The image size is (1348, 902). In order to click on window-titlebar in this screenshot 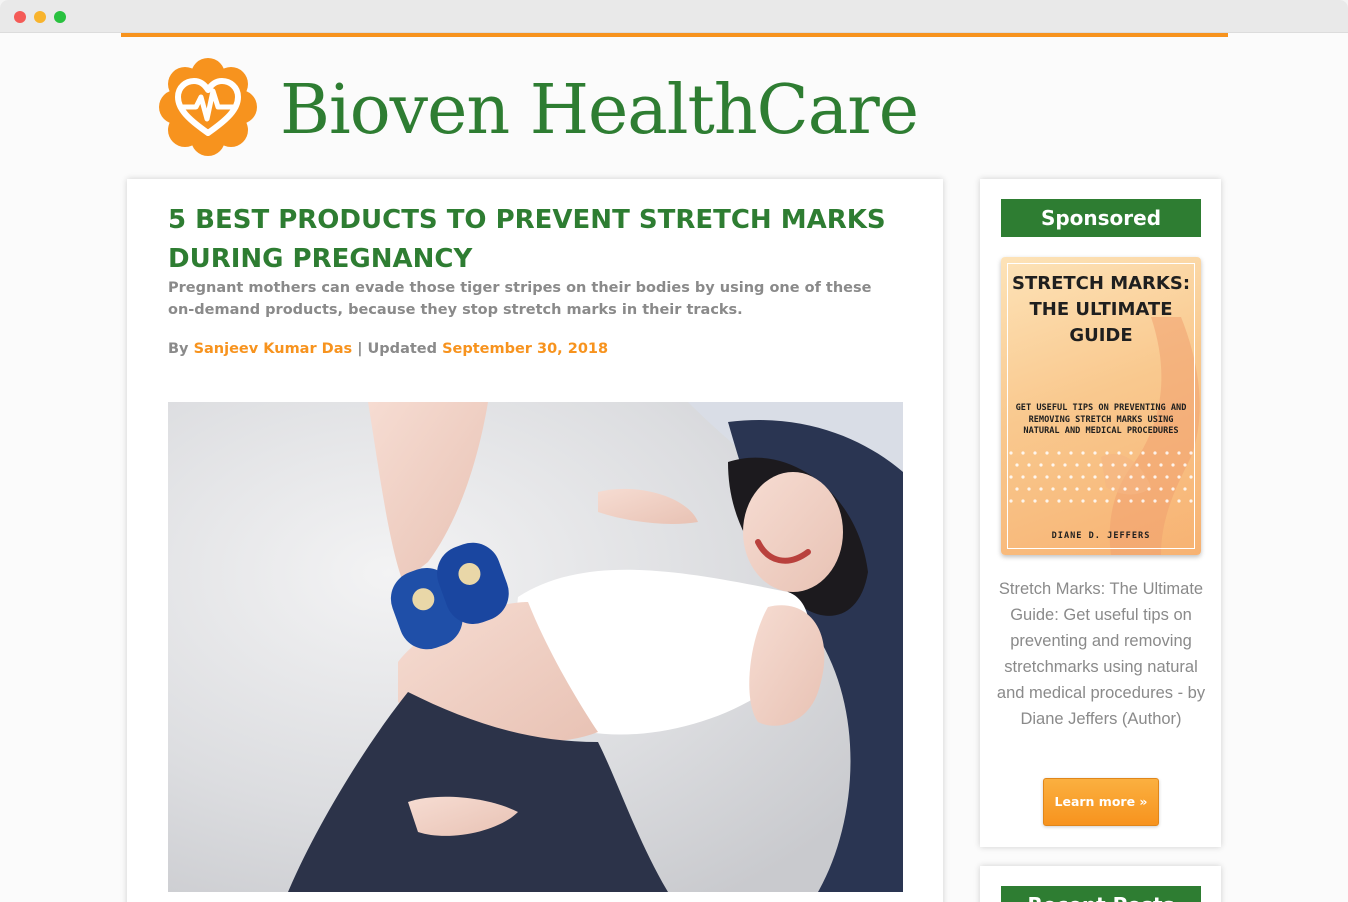, I will do `click(674, 16)`.